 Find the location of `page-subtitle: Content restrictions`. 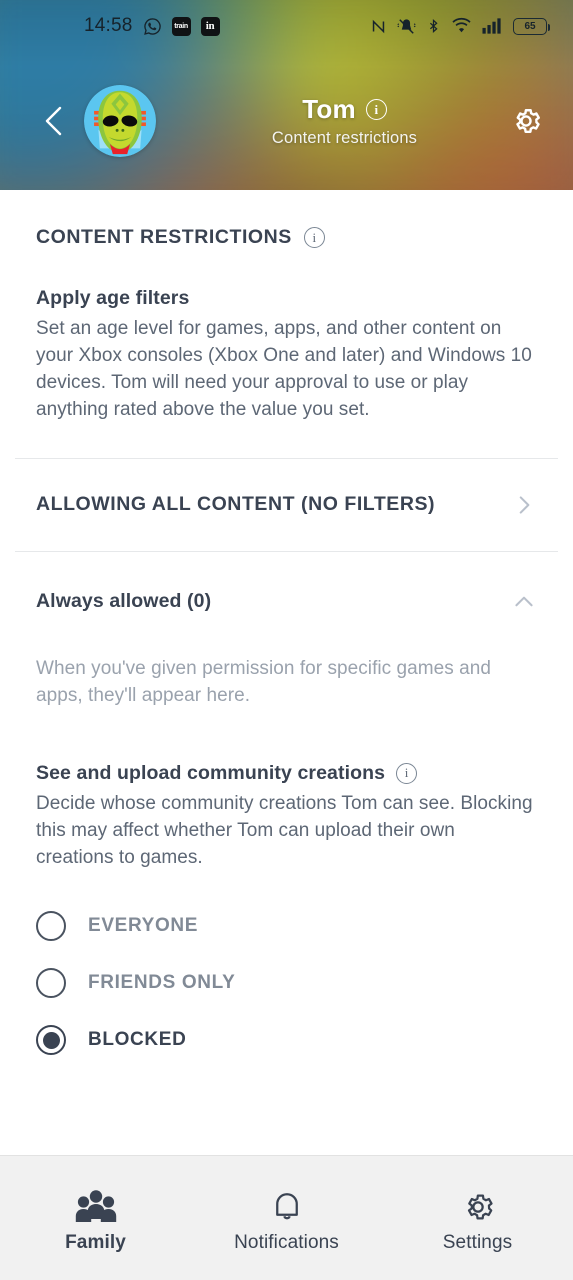

page-subtitle: Content restrictions is located at coordinates (344, 138).